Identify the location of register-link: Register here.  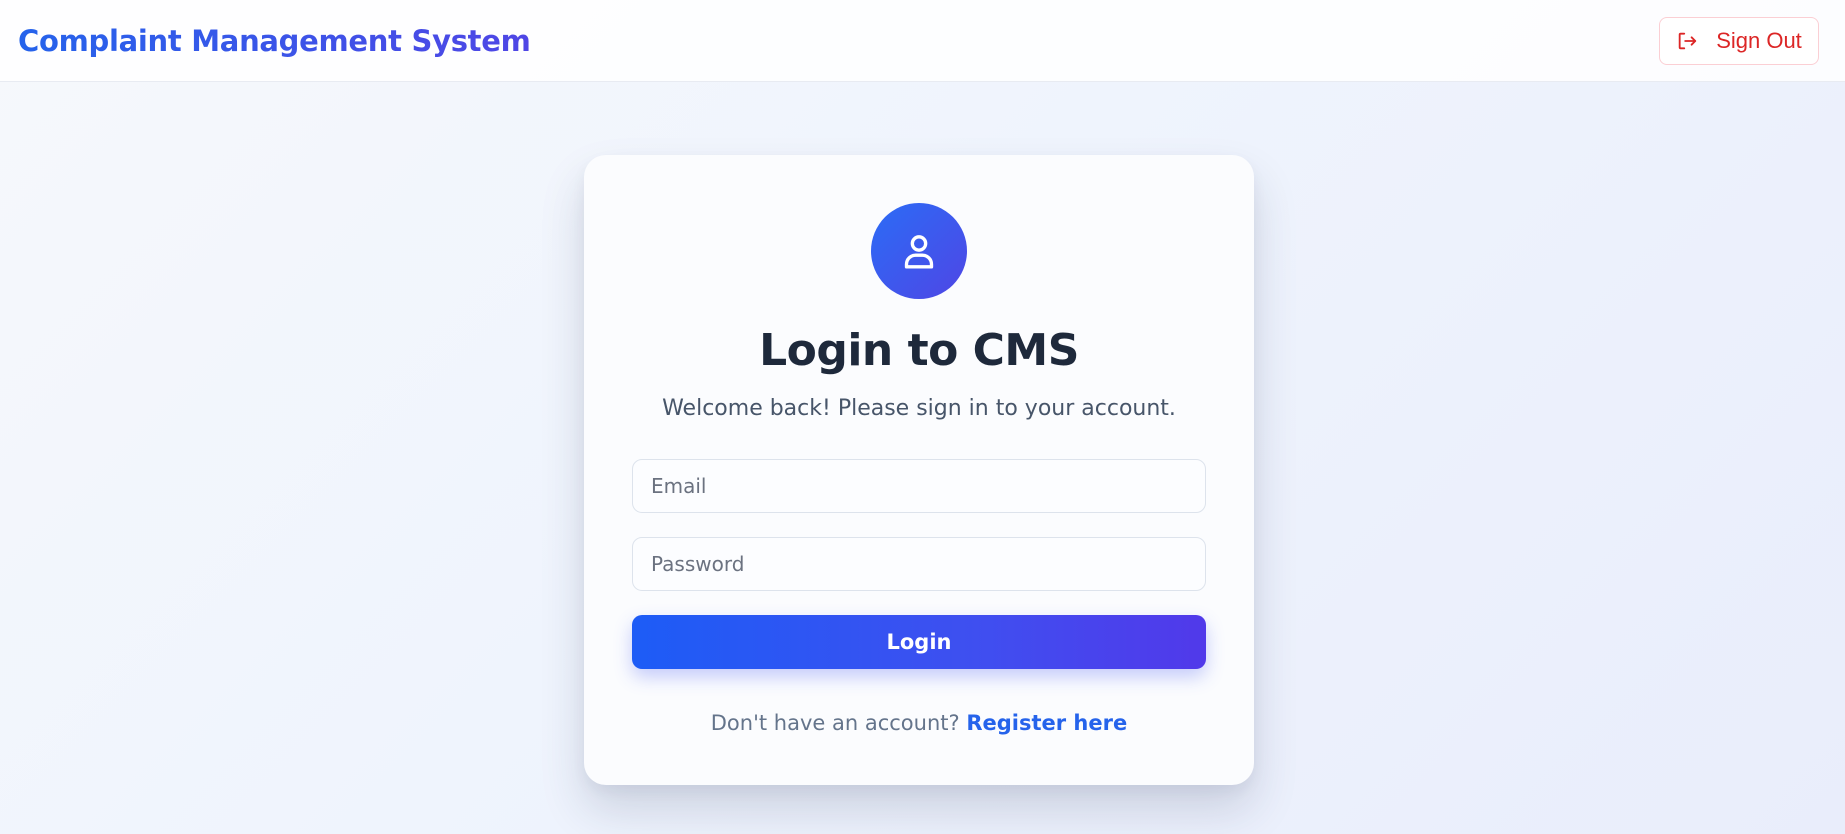
(1046, 723).